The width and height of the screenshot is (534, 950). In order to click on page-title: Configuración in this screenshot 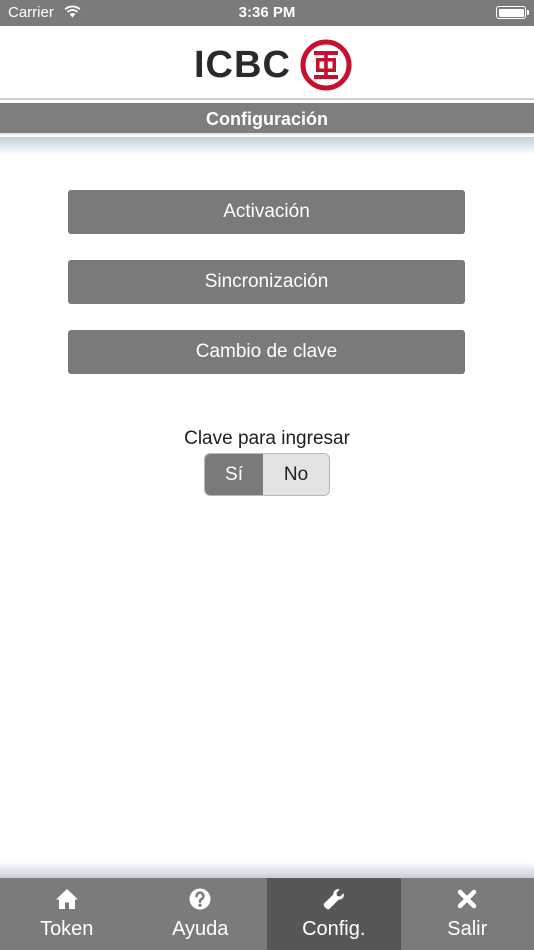, I will do `click(267, 119)`.